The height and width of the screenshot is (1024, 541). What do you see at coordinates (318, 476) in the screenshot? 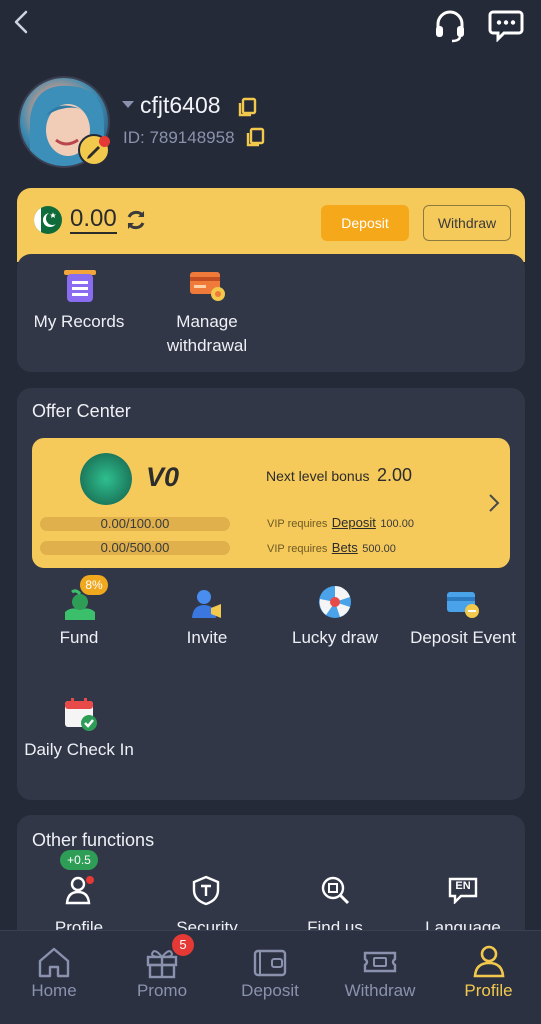
I see `next-level-bonus-label: Next level bonus` at bounding box center [318, 476].